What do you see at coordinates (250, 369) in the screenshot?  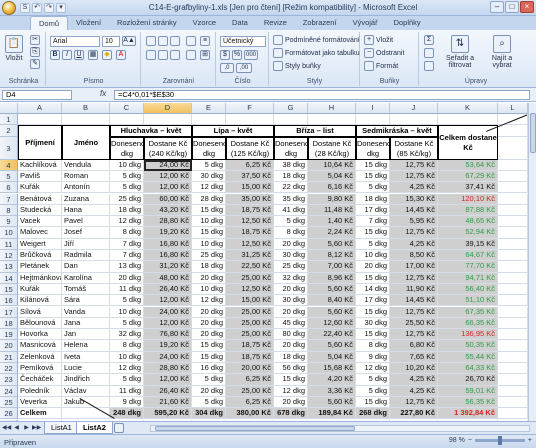 I see `cell-dostane-kc: 20,00 Kč` at bounding box center [250, 369].